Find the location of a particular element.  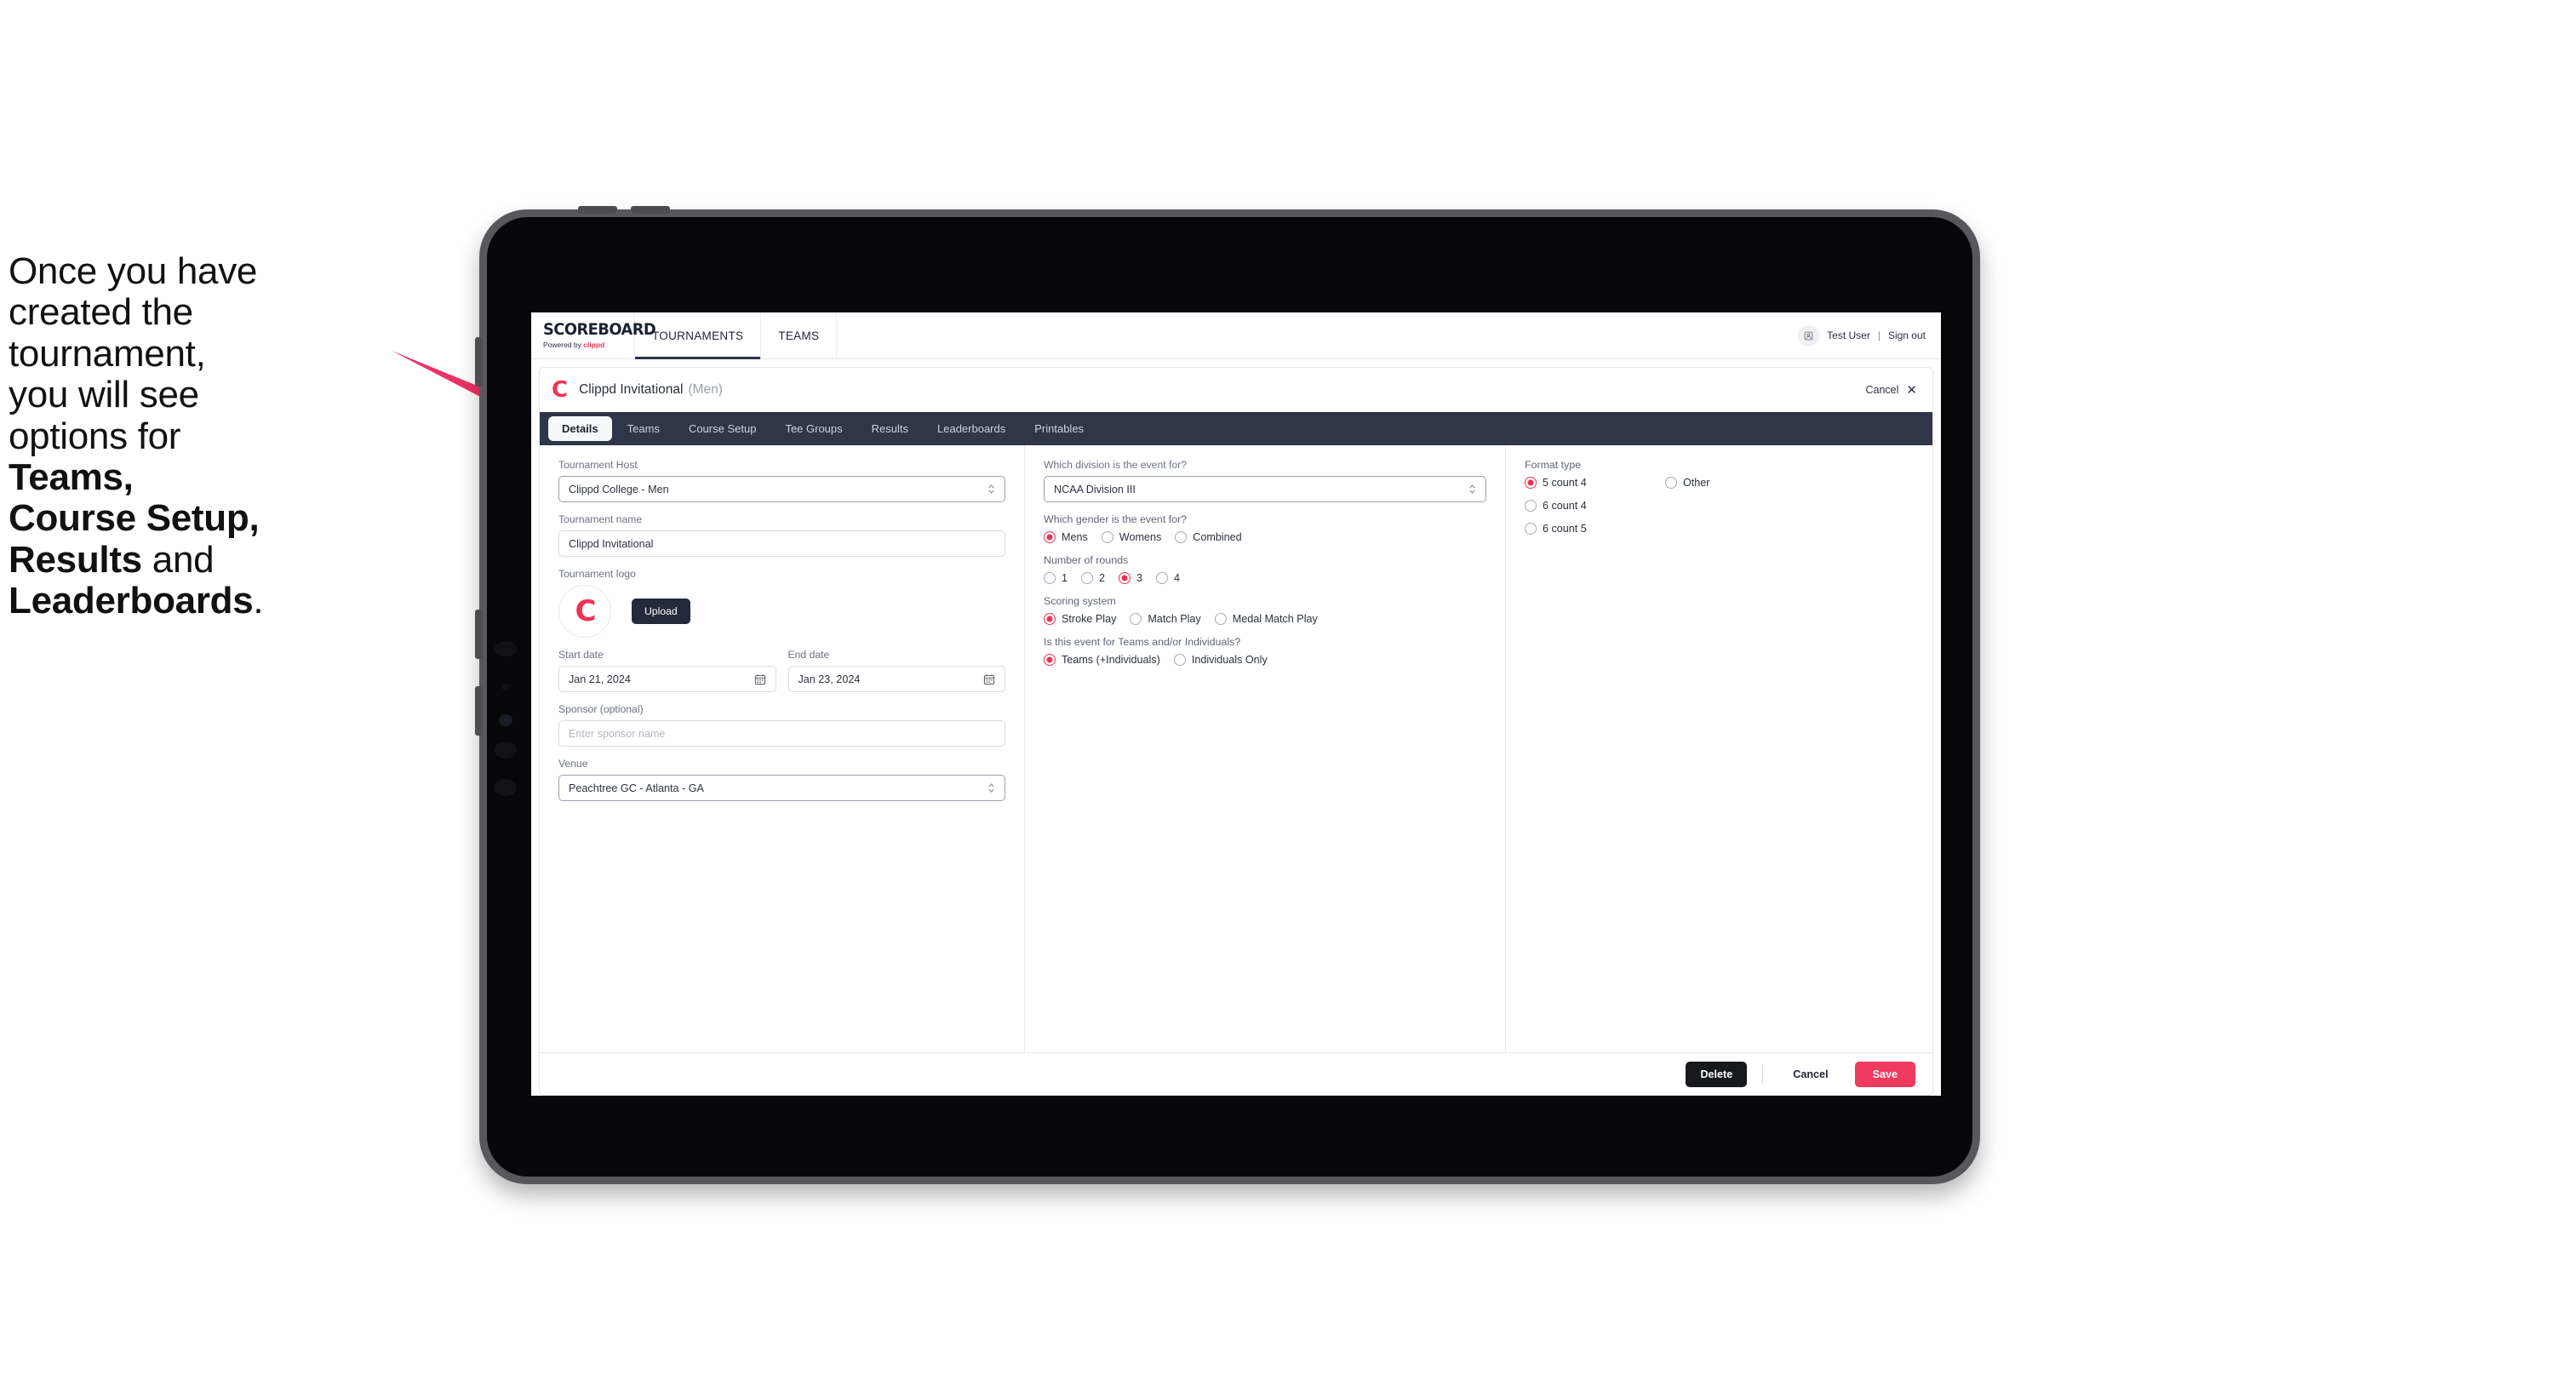

caption-bold-teams: Teams is located at coordinates (66, 477).